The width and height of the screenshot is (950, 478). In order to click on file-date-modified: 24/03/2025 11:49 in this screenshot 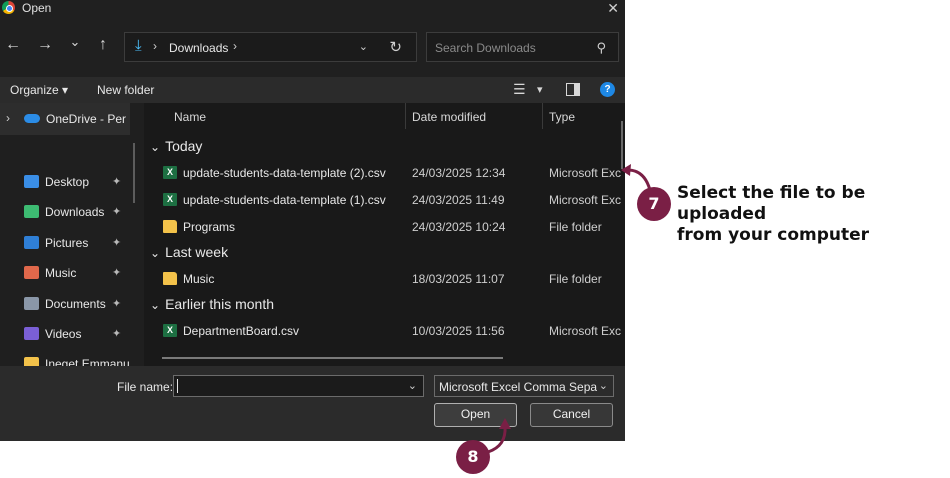, I will do `click(458, 200)`.